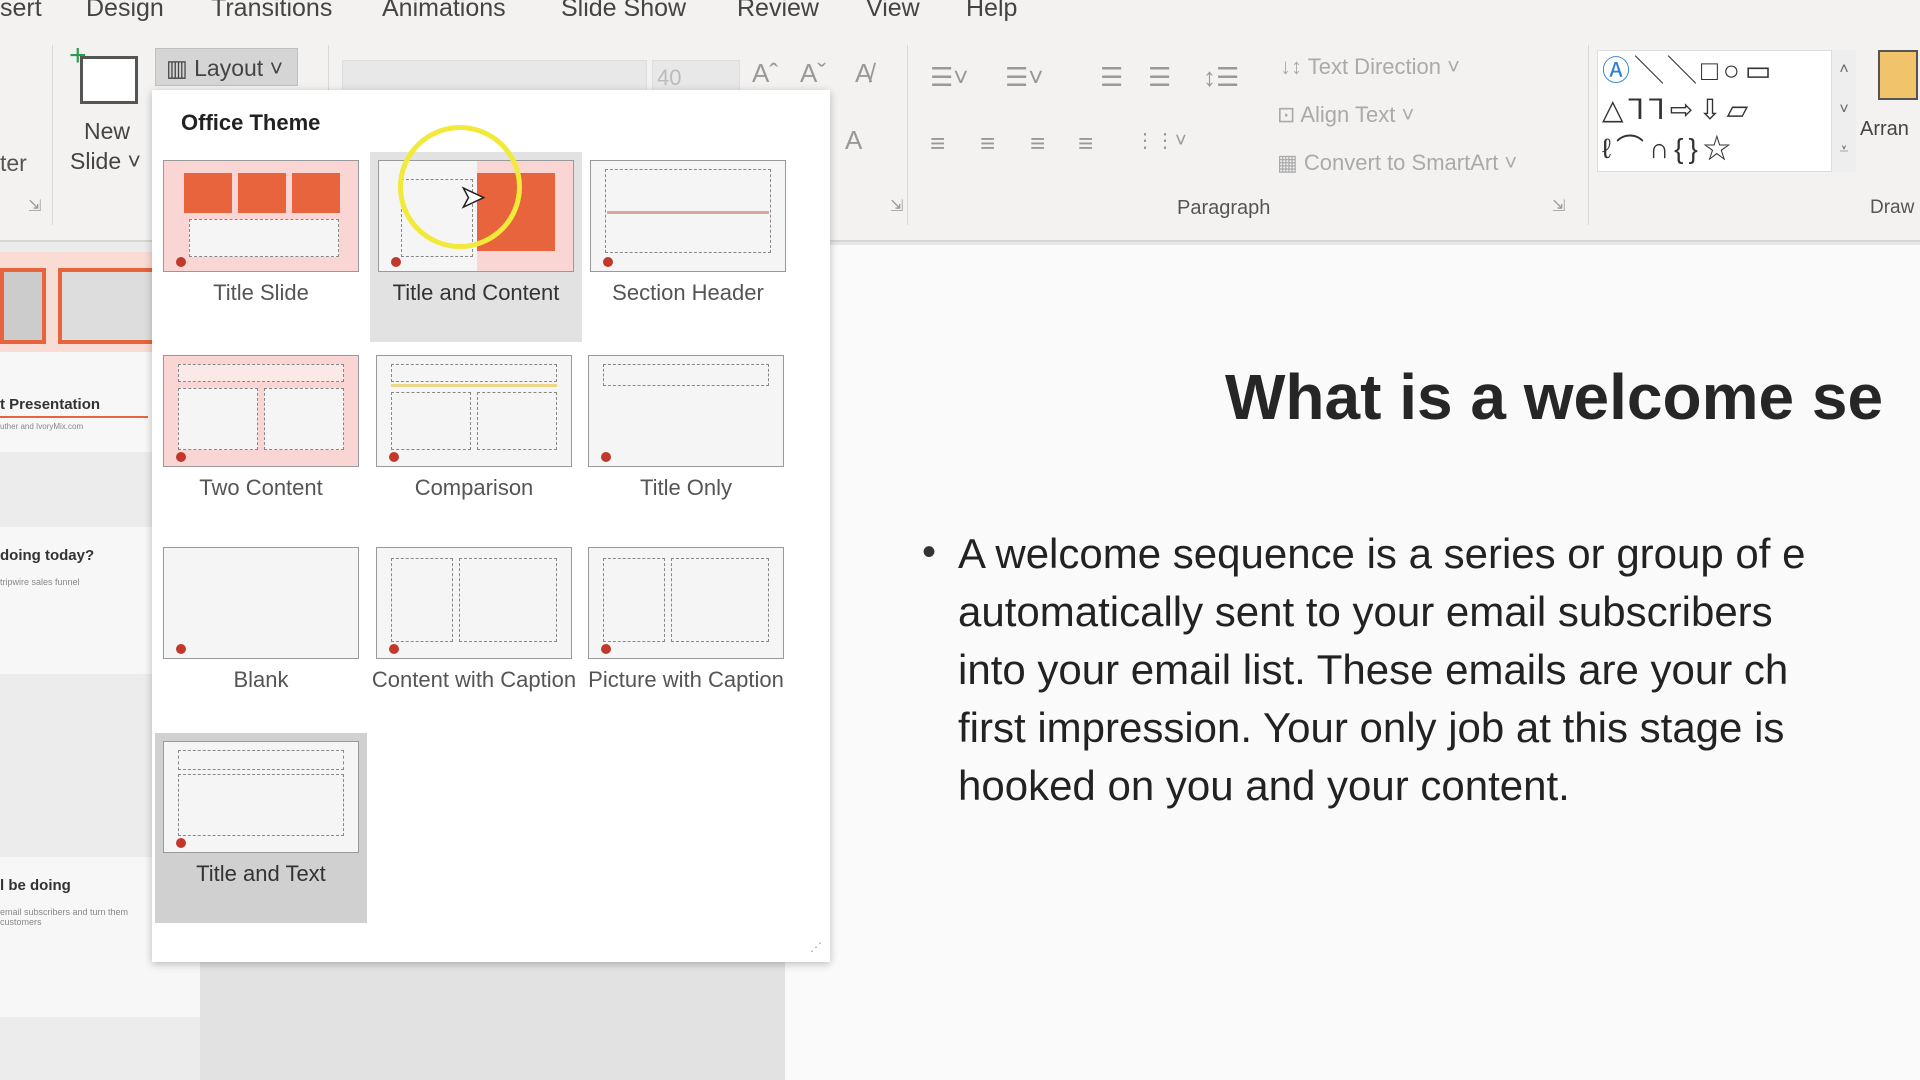  Describe the element at coordinates (1558, 206) in the screenshot. I see `paragraph-dialog-launcher-icon: ⇲` at that location.